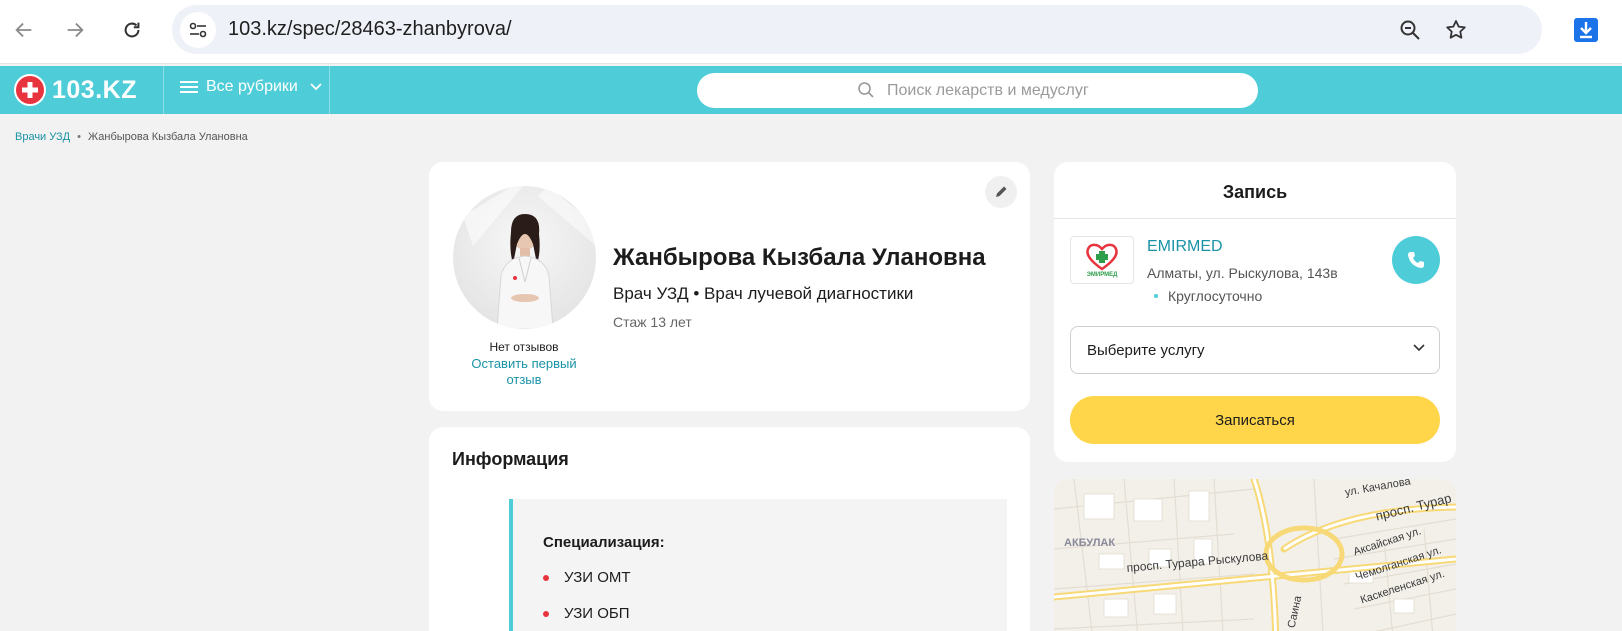 This screenshot has width=1622, height=631. I want to click on clinic-hours: Круглосуточно, so click(1208, 296).